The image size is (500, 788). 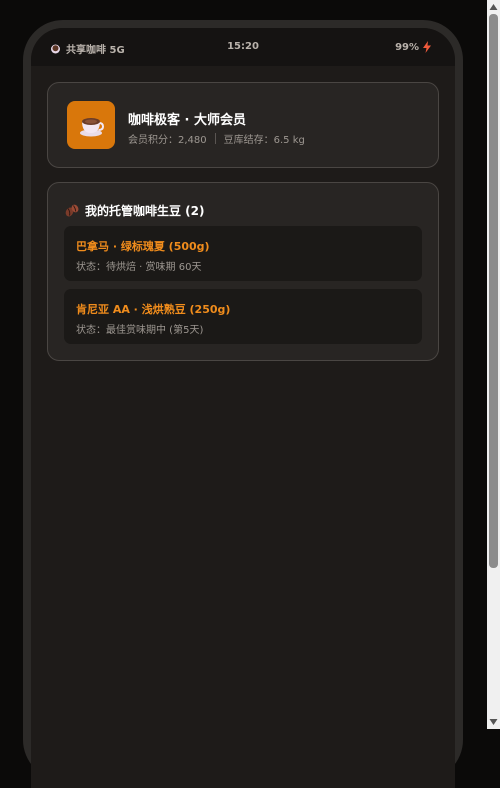 I want to click on list-item: 巴拿马 · 绿标瑰夏 (500g) 状态：待烘焙 · 赏味期 60天, so click(x=243, y=253).